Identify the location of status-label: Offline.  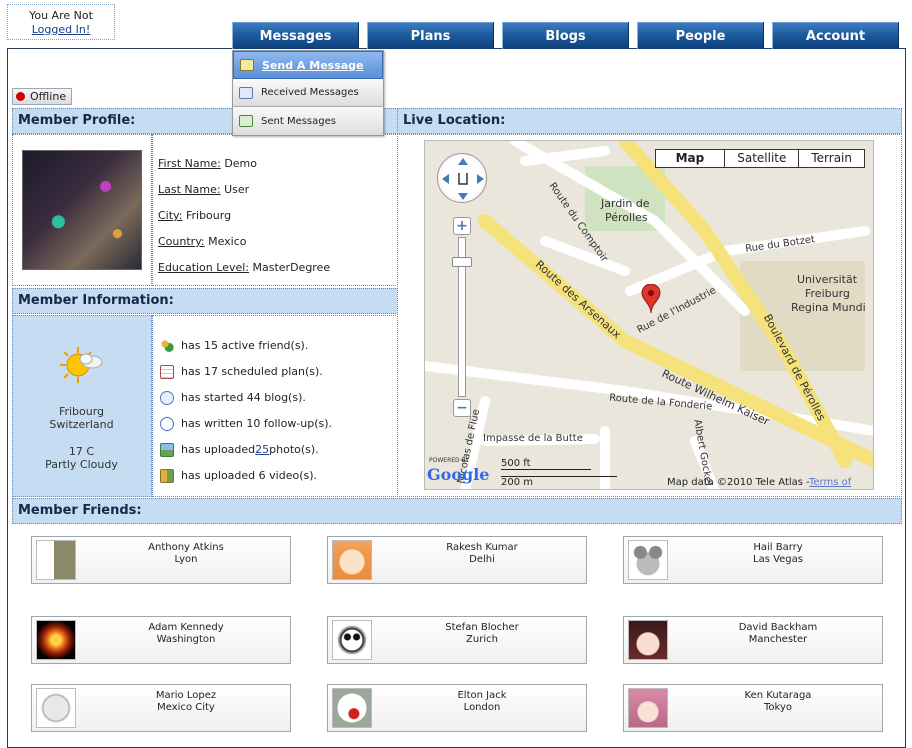
(48, 96).